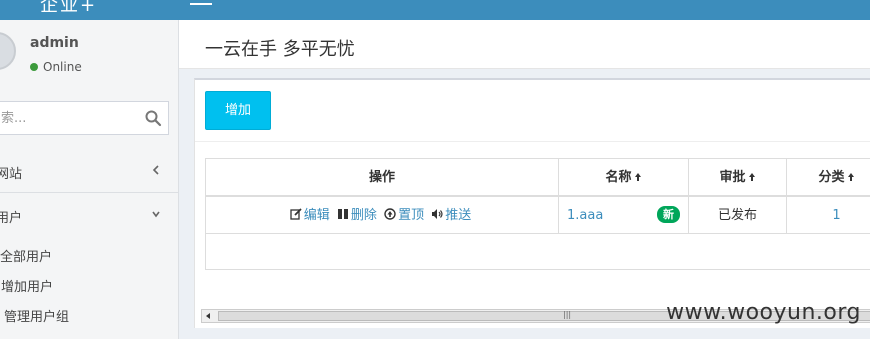 The image size is (870, 339). Describe the element at coordinates (26, 255) in the screenshot. I see `submenu-item-all-users: 全部用户` at that location.